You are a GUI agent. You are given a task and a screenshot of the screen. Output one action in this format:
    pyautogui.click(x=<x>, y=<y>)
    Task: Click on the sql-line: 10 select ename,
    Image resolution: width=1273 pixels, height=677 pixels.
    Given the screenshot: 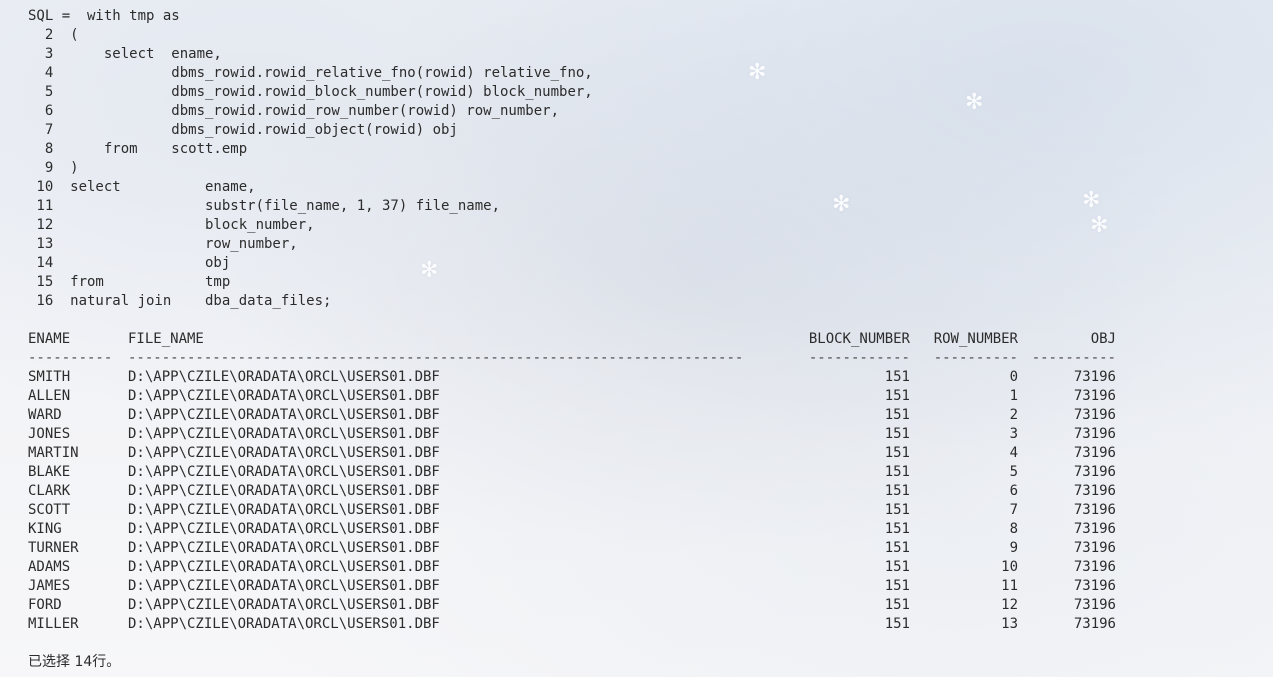 What is the action you would take?
    pyautogui.click(x=142, y=187)
    